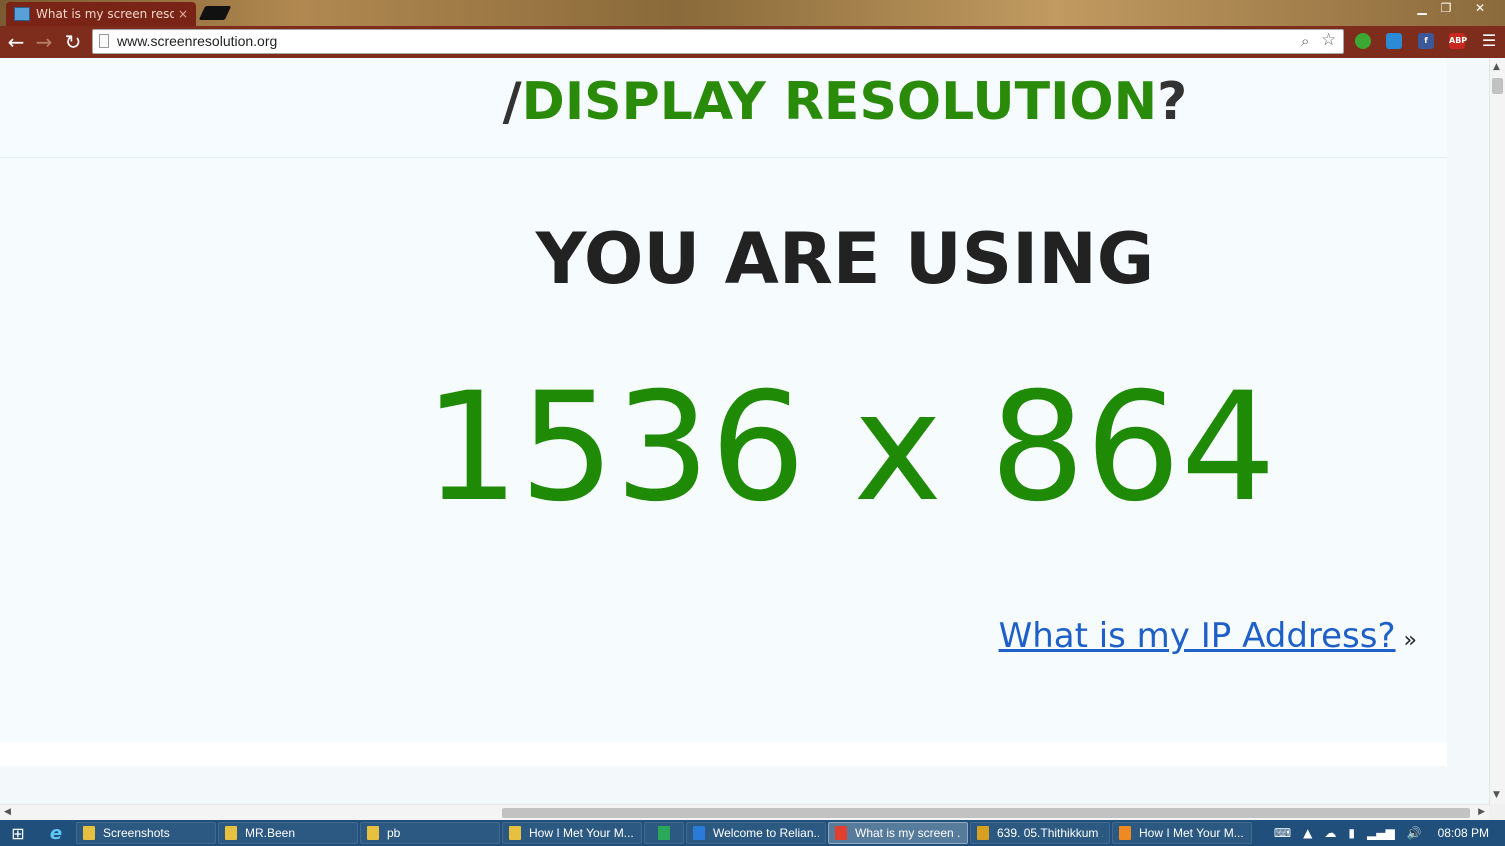 This screenshot has height=846, width=1505. I want to click on power-icon: ▮, so click(1351, 833).